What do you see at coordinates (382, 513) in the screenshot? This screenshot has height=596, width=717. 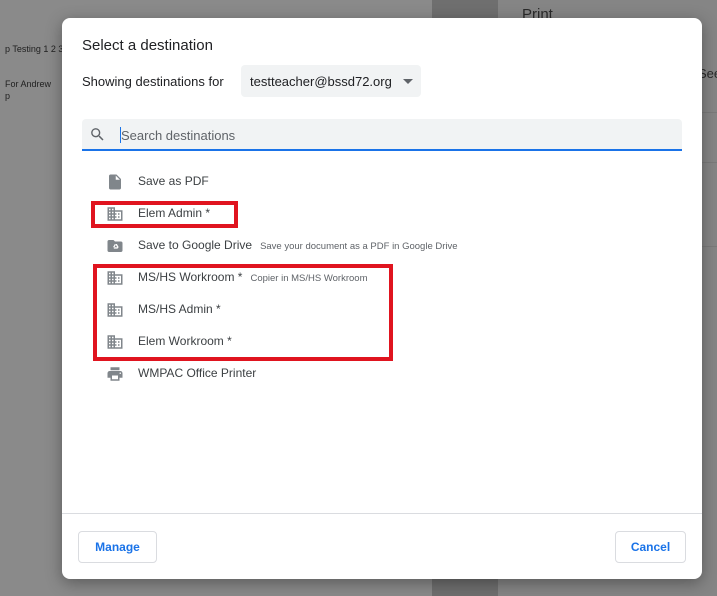 I see `footer-divider` at bounding box center [382, 513].